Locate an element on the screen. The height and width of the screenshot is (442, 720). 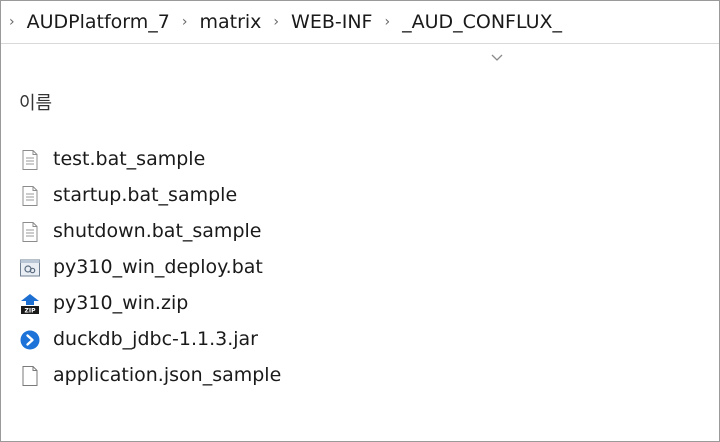
file-name: startup.bat_sample is located at coordinates (145, 195).